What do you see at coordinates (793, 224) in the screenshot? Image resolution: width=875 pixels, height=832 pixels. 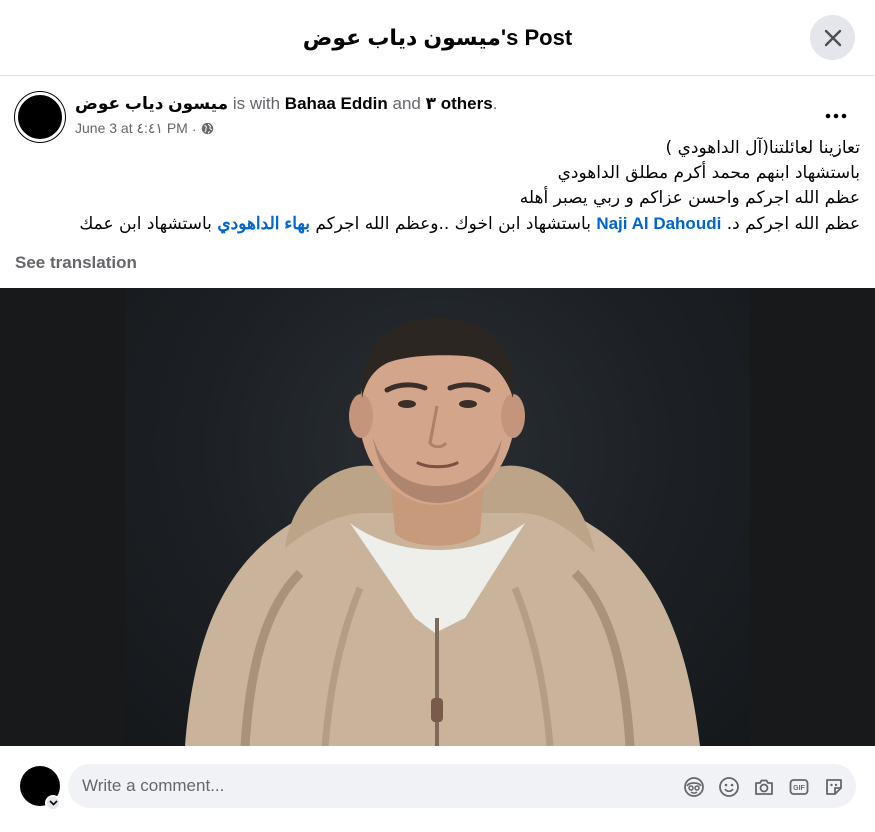 I see `post-line-4-part-1: عظم الله اجركم د.` at bounding box center [793, 224].